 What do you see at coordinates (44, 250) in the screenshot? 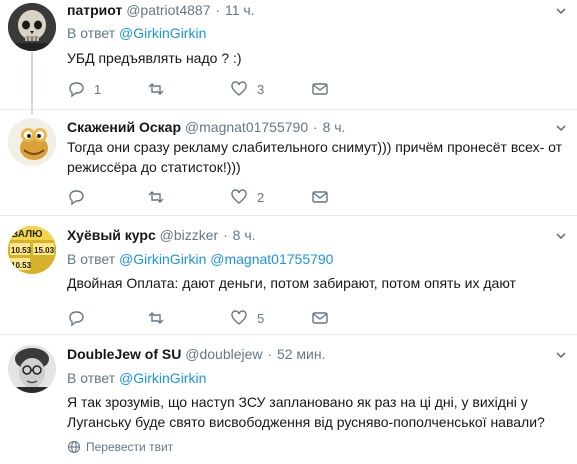
I see `avatar-text: 15.03` at bounding box center [44, 250].